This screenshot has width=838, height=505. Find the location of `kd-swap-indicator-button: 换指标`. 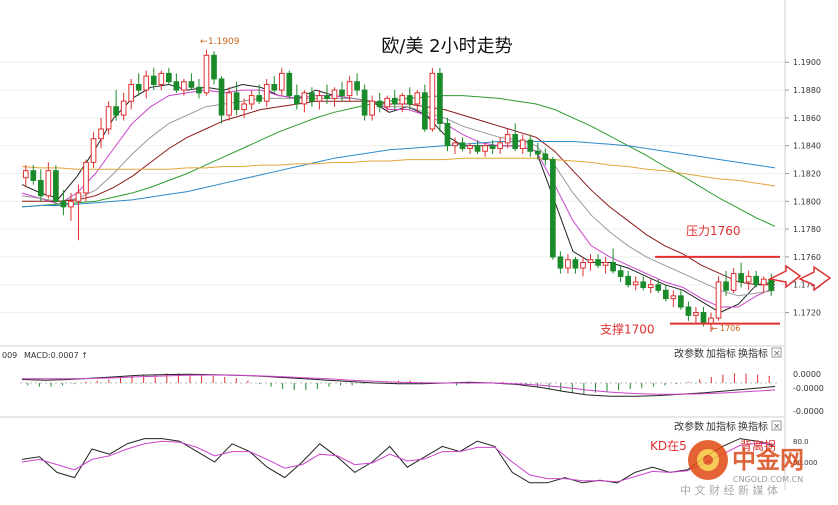

kd-swap-indicator-button: 换指标 is located at coordinates (753, 426).